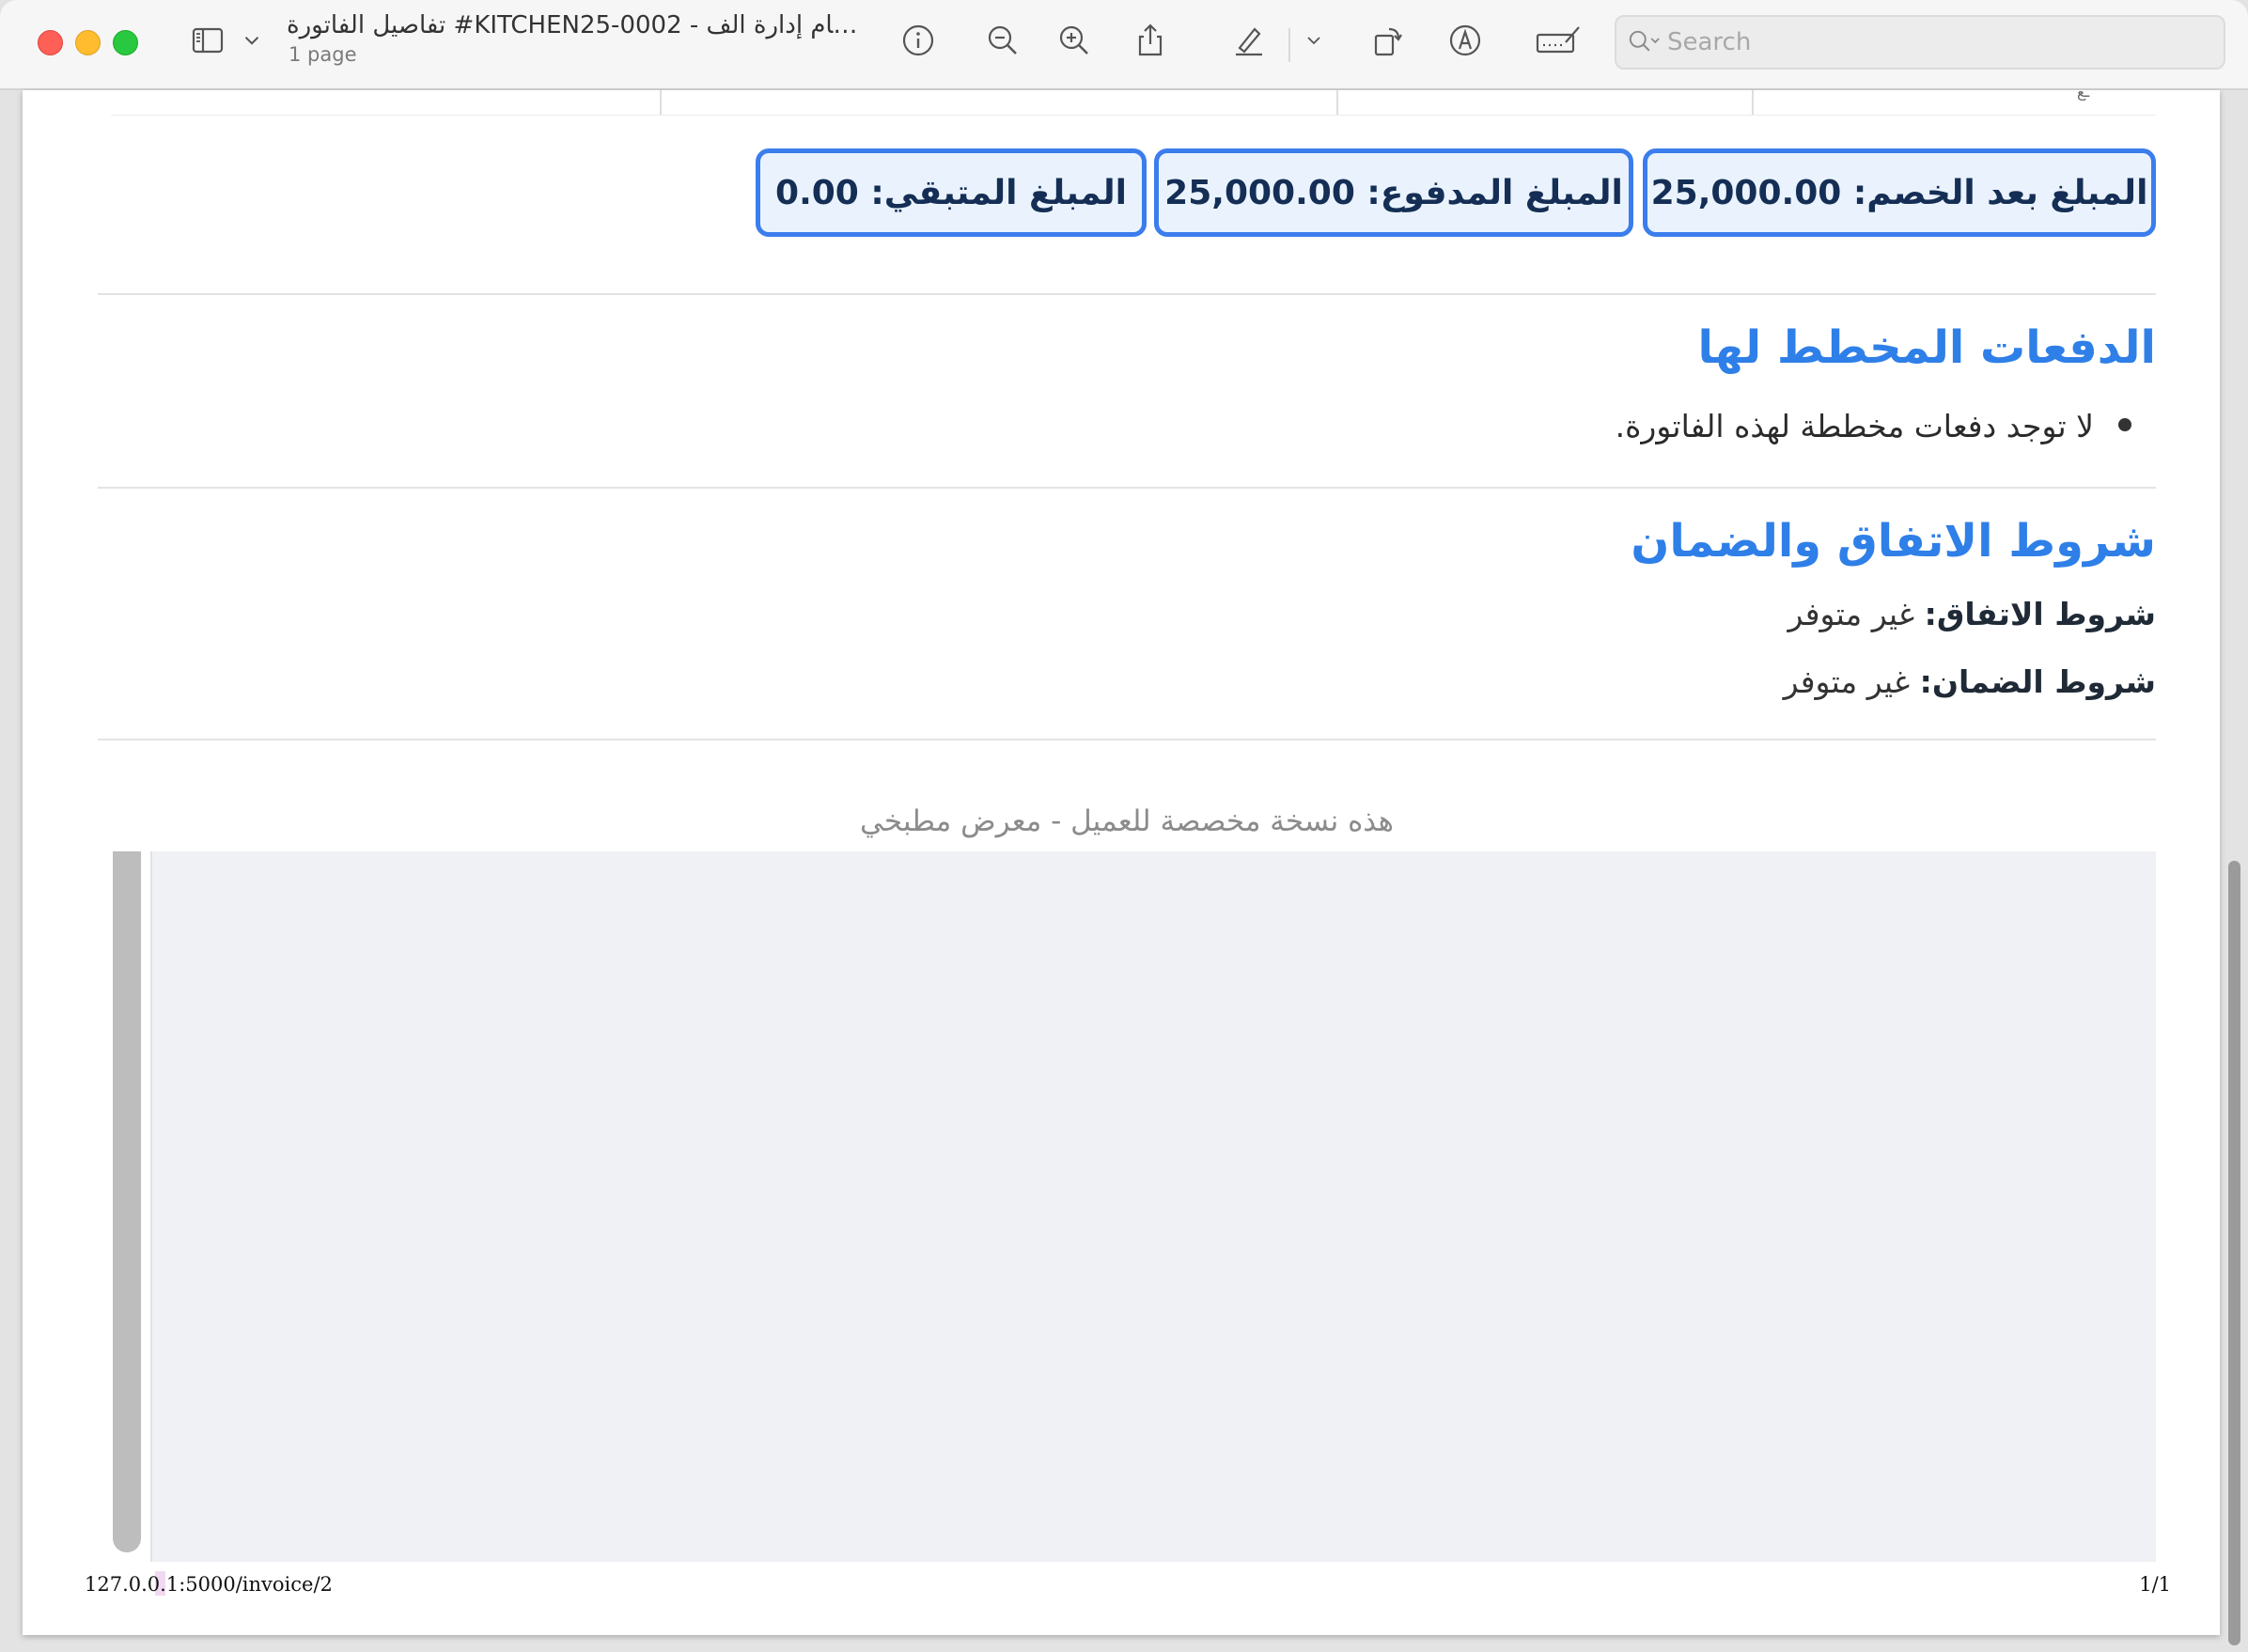 Image resolution: width=2248 pixels, height=1652 pixels. I want to click on minimize-window-button, so click(88, 42).